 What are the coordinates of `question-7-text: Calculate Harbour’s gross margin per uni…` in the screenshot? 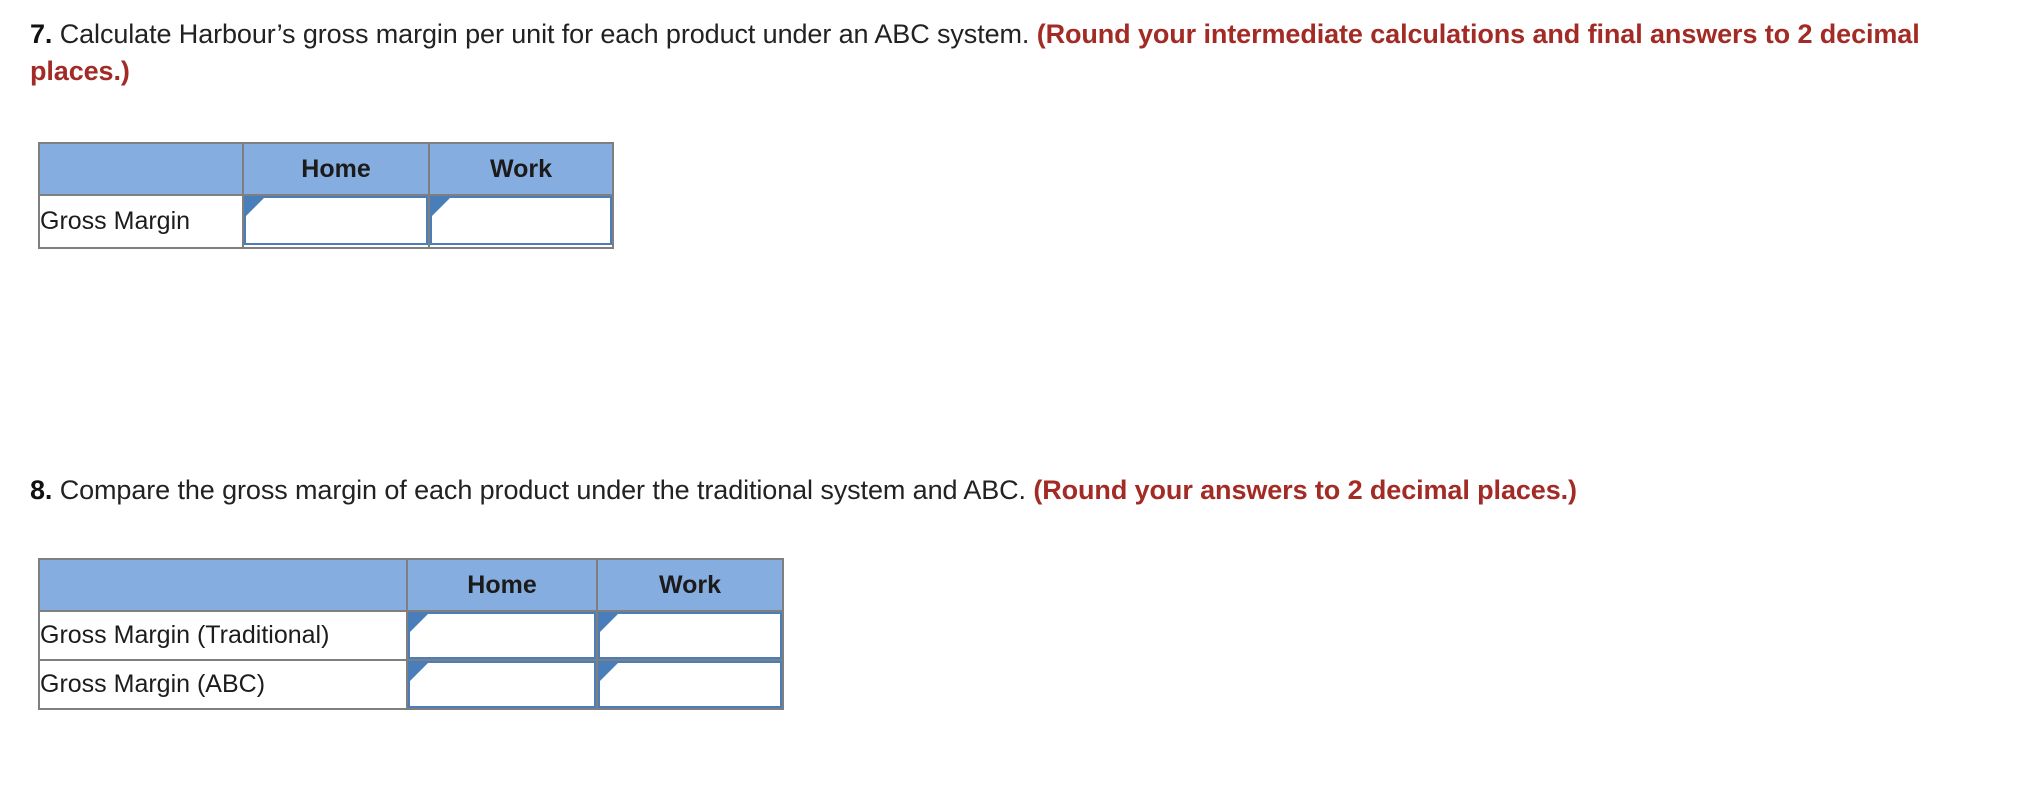 It's located at (544, 34).